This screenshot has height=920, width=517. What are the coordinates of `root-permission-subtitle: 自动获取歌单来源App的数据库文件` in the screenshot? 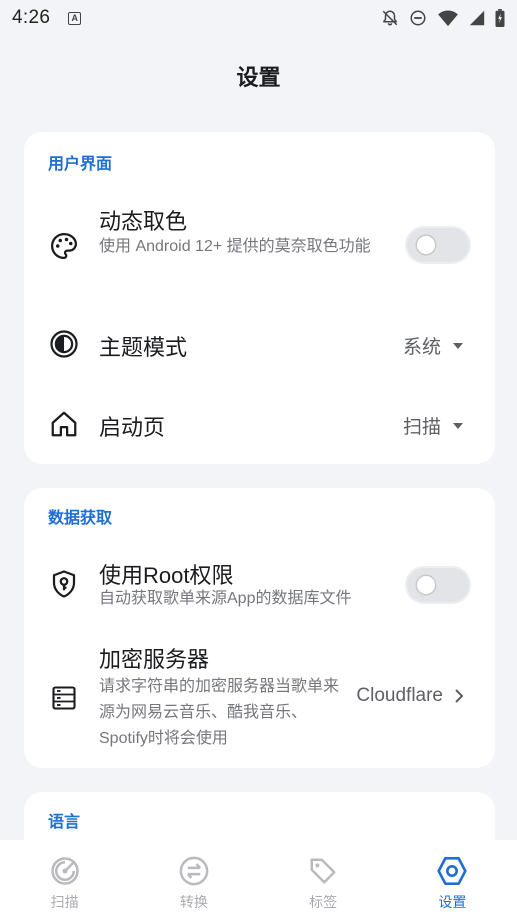 It's located at (225, 598).